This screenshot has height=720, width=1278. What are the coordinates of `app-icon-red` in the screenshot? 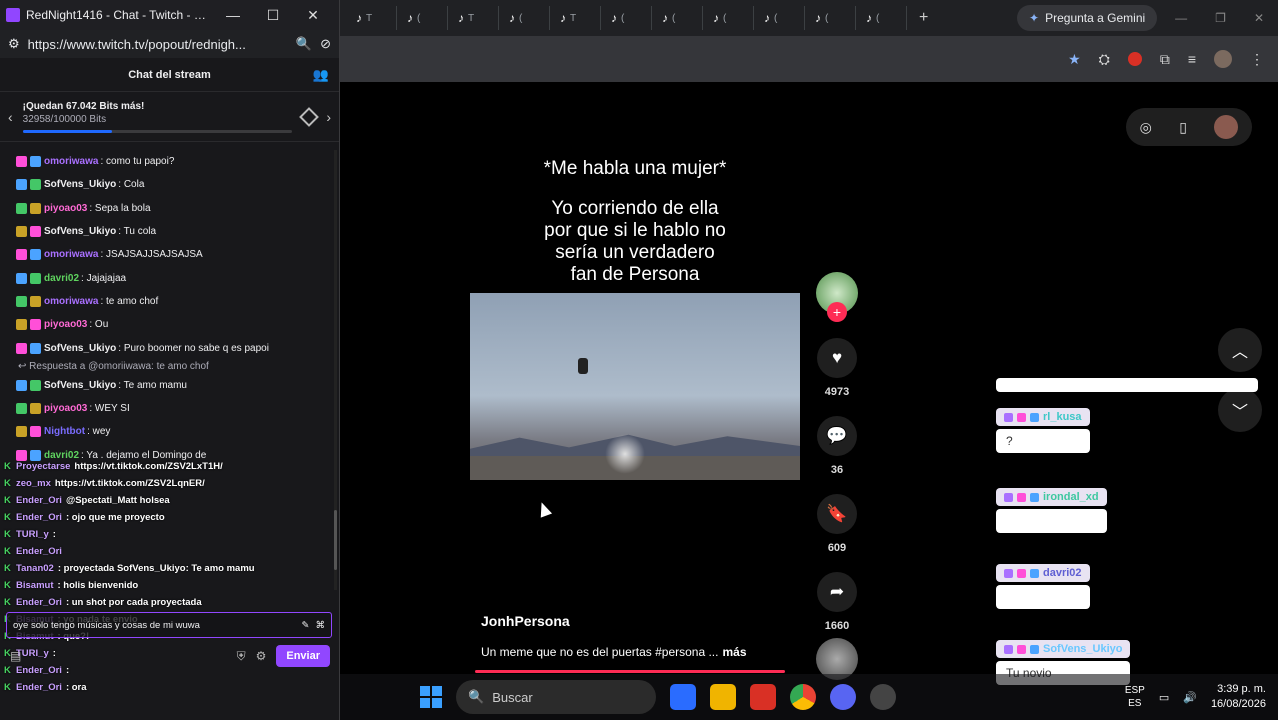 It's located at (763, 697).